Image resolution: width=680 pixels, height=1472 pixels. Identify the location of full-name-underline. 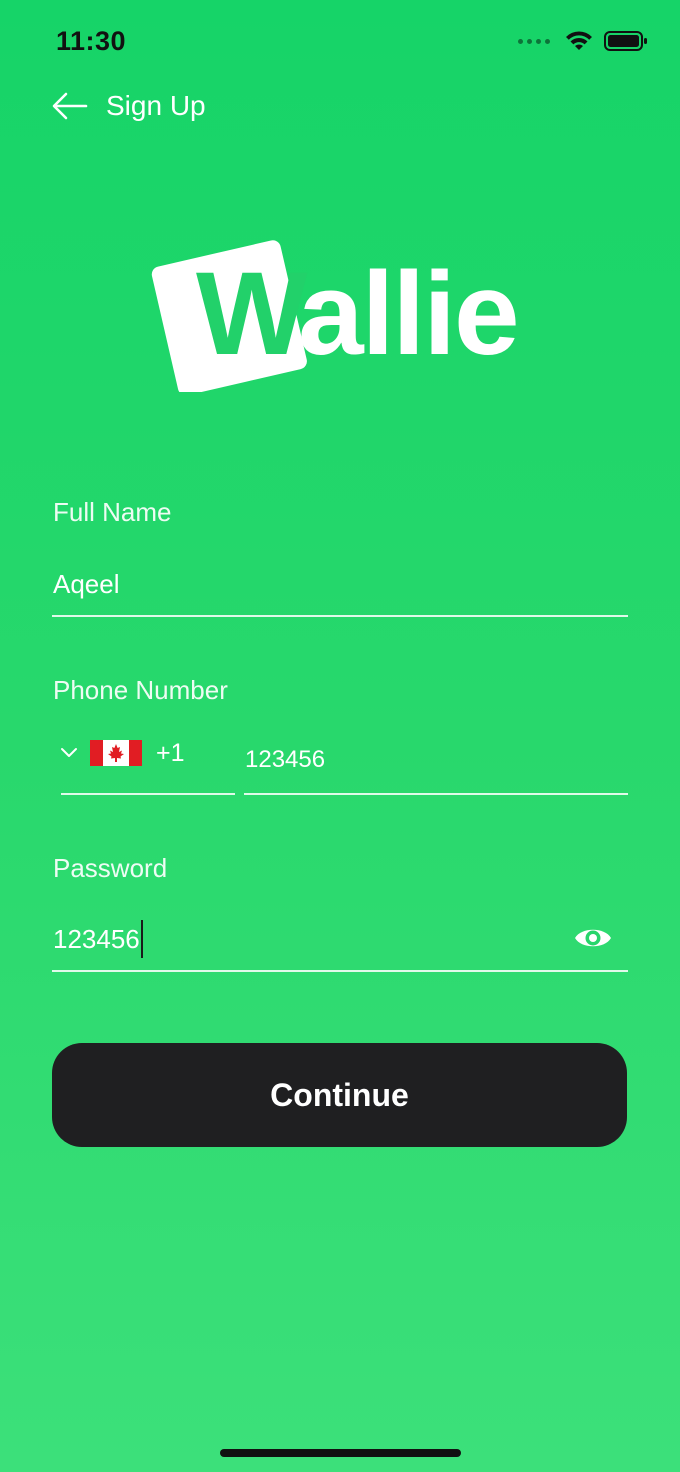
(340, 616).